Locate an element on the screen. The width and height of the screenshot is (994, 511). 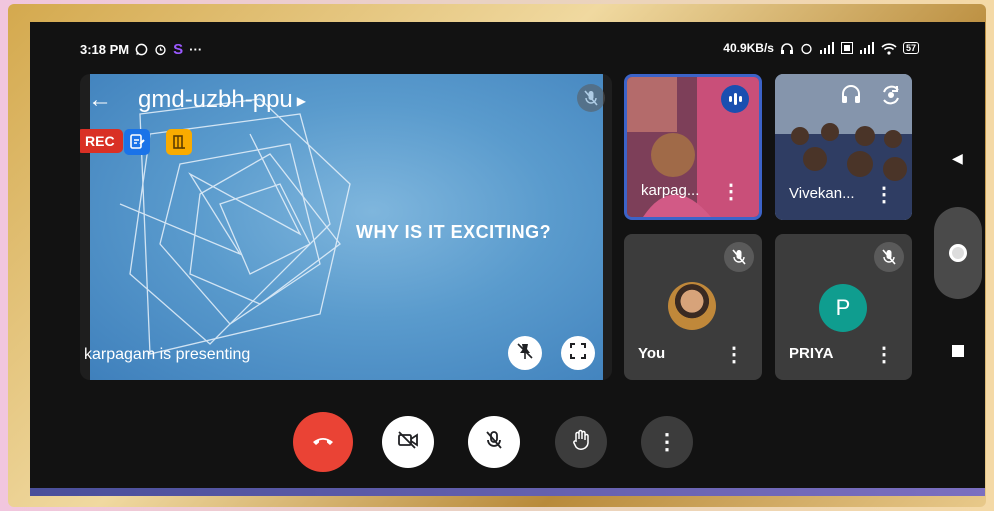
unpin-icon is located at coordinates (525, 353).